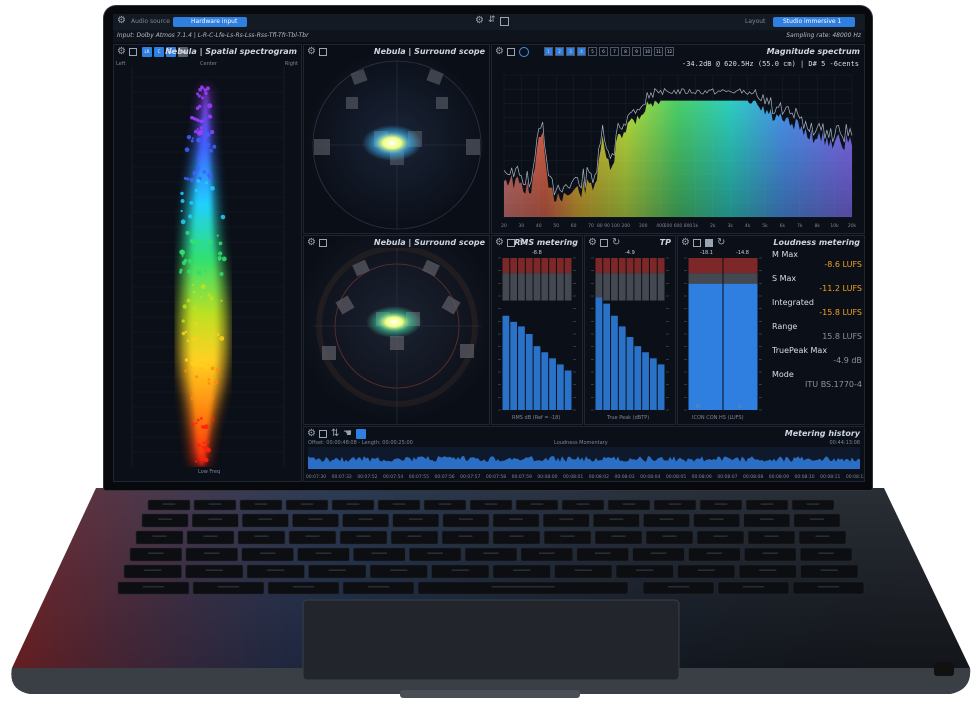  Describe the element at coordinates (335, 433) in the screenshot. I see `chart-icon: ⇅` at that location.